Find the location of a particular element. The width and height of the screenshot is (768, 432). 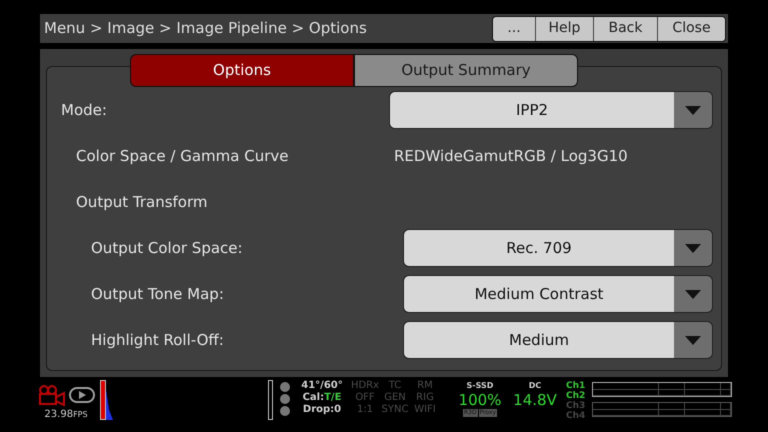

field-label: Mode: is located at coordinates (84, 110).